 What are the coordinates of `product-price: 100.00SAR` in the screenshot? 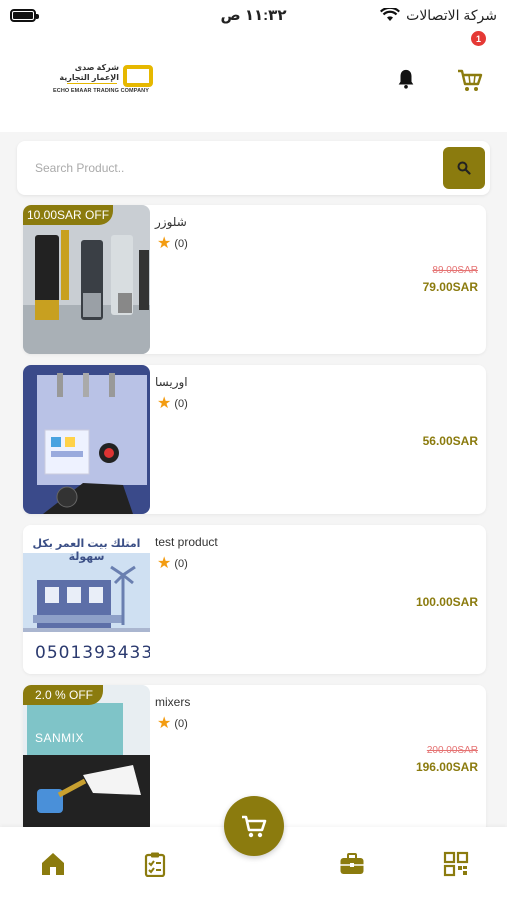 It's located at (446, 602).